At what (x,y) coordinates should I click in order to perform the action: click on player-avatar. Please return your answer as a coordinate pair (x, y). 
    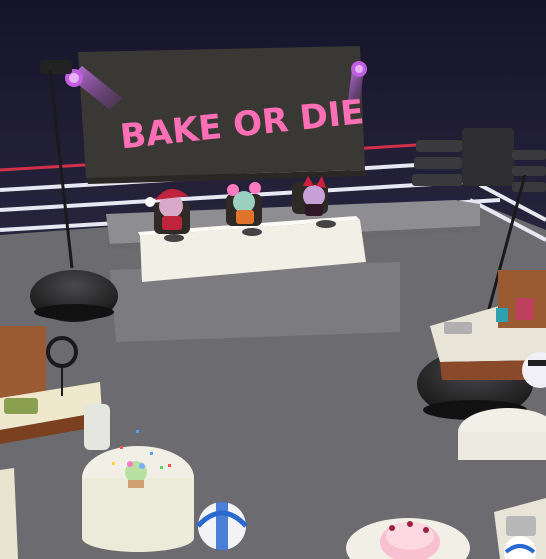
    Looking at the image, I should click on (222, 526).